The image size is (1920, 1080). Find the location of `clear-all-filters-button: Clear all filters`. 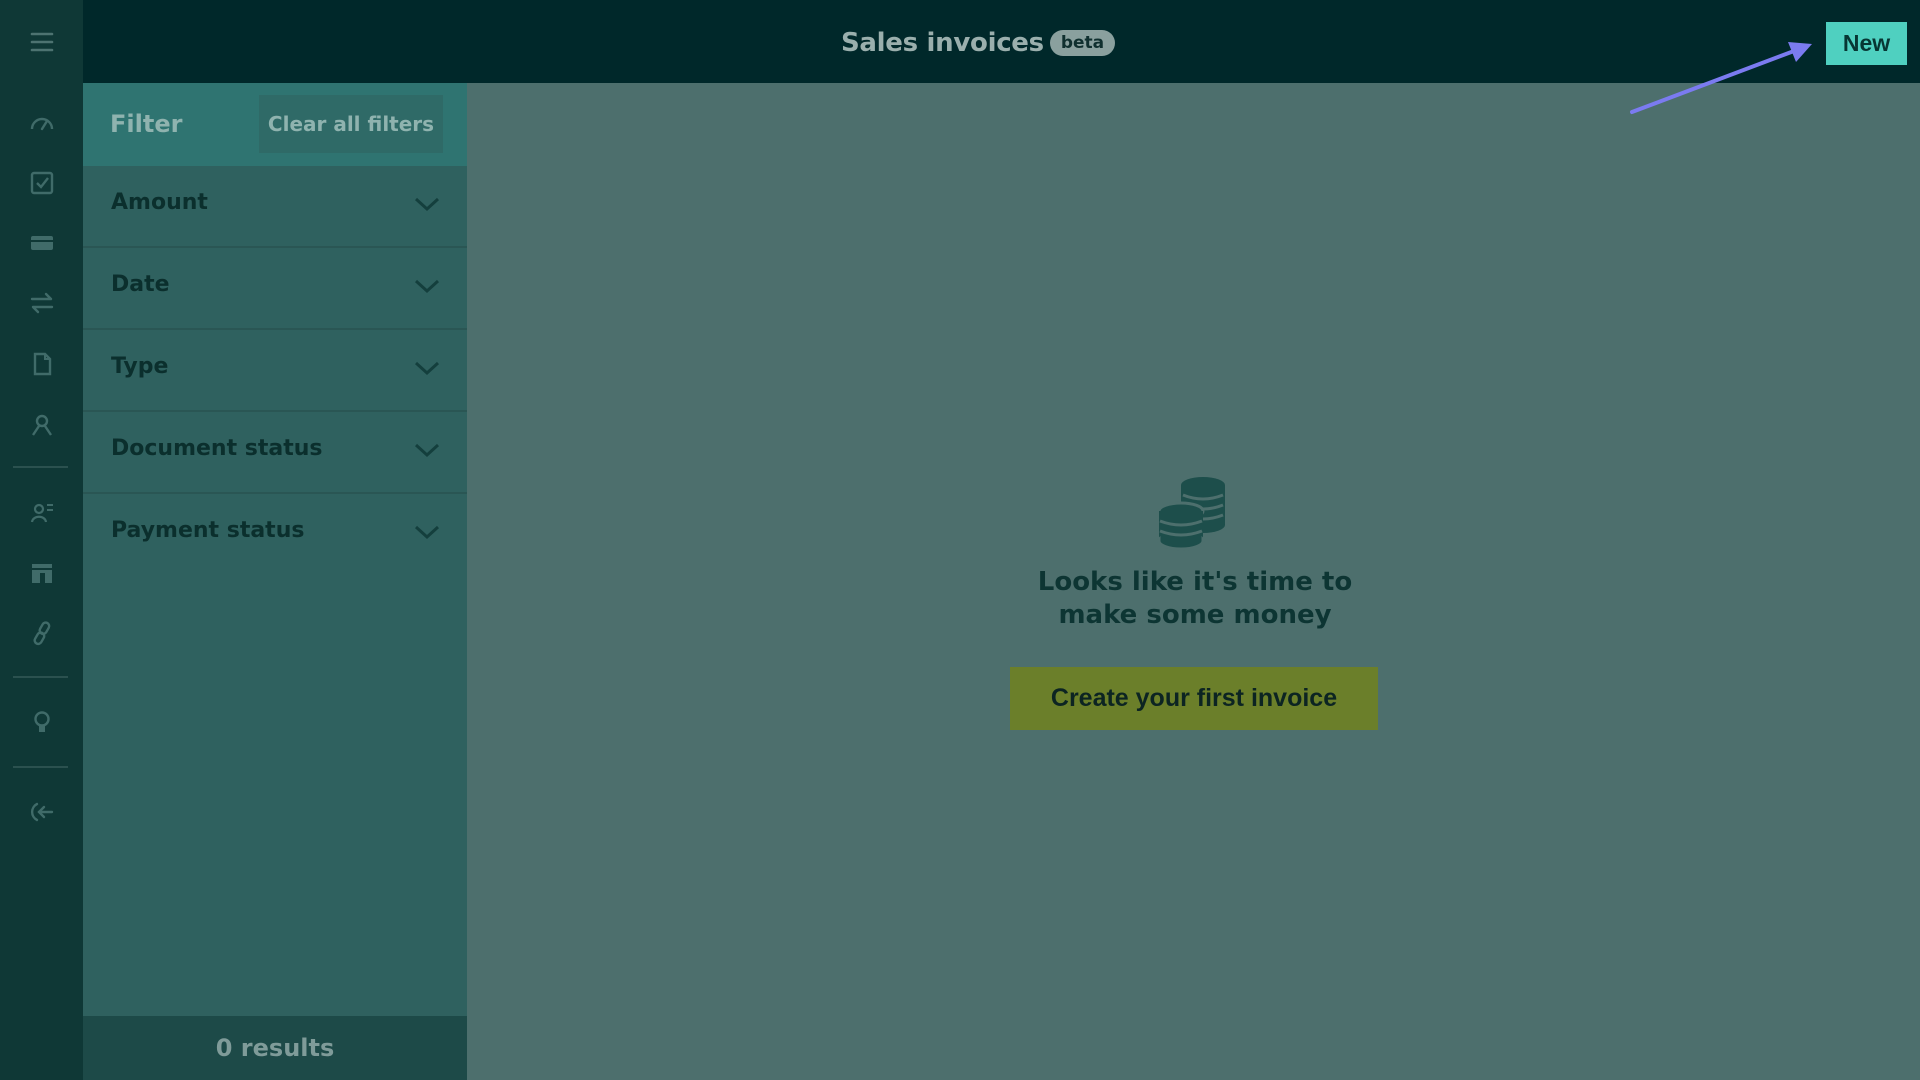

clear-all-filters-button: Clear all filters is located at coordinates (351, 124).